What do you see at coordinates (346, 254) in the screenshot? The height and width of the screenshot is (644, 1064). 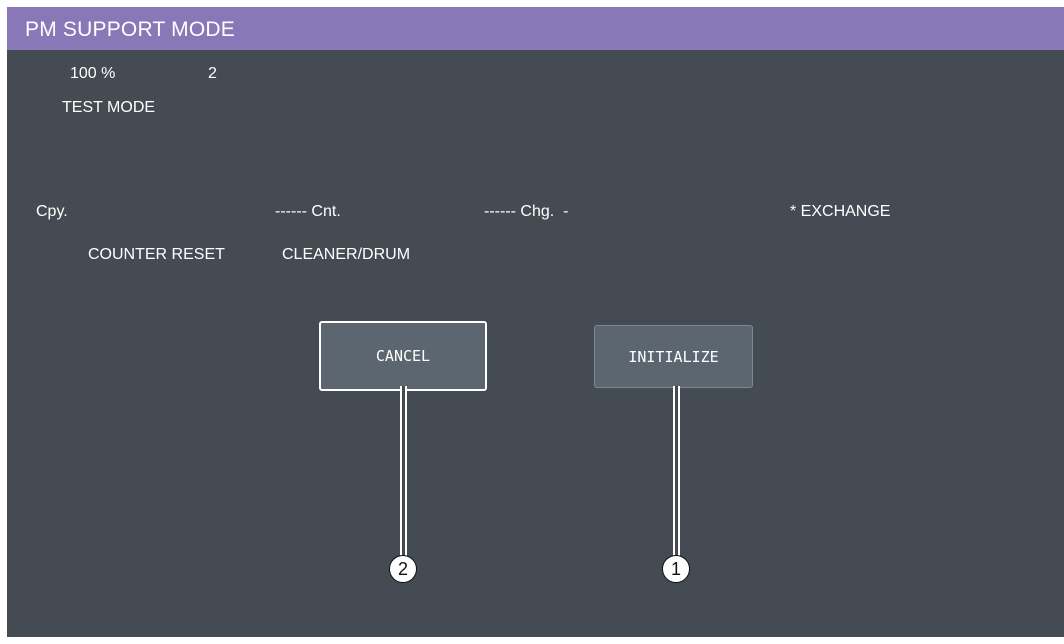 I see `cleaner-drum-label: CLEANER/DRUM` at bounding box center [346, 254].